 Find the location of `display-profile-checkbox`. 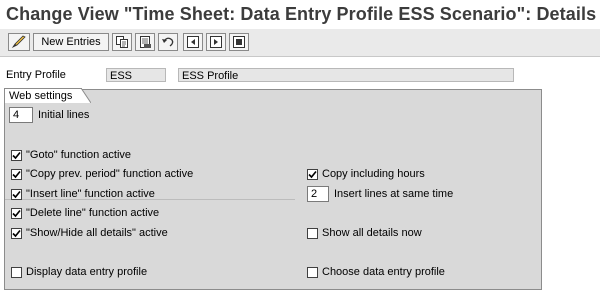

display-profile-checkbox is located at coordinates (16, 272).